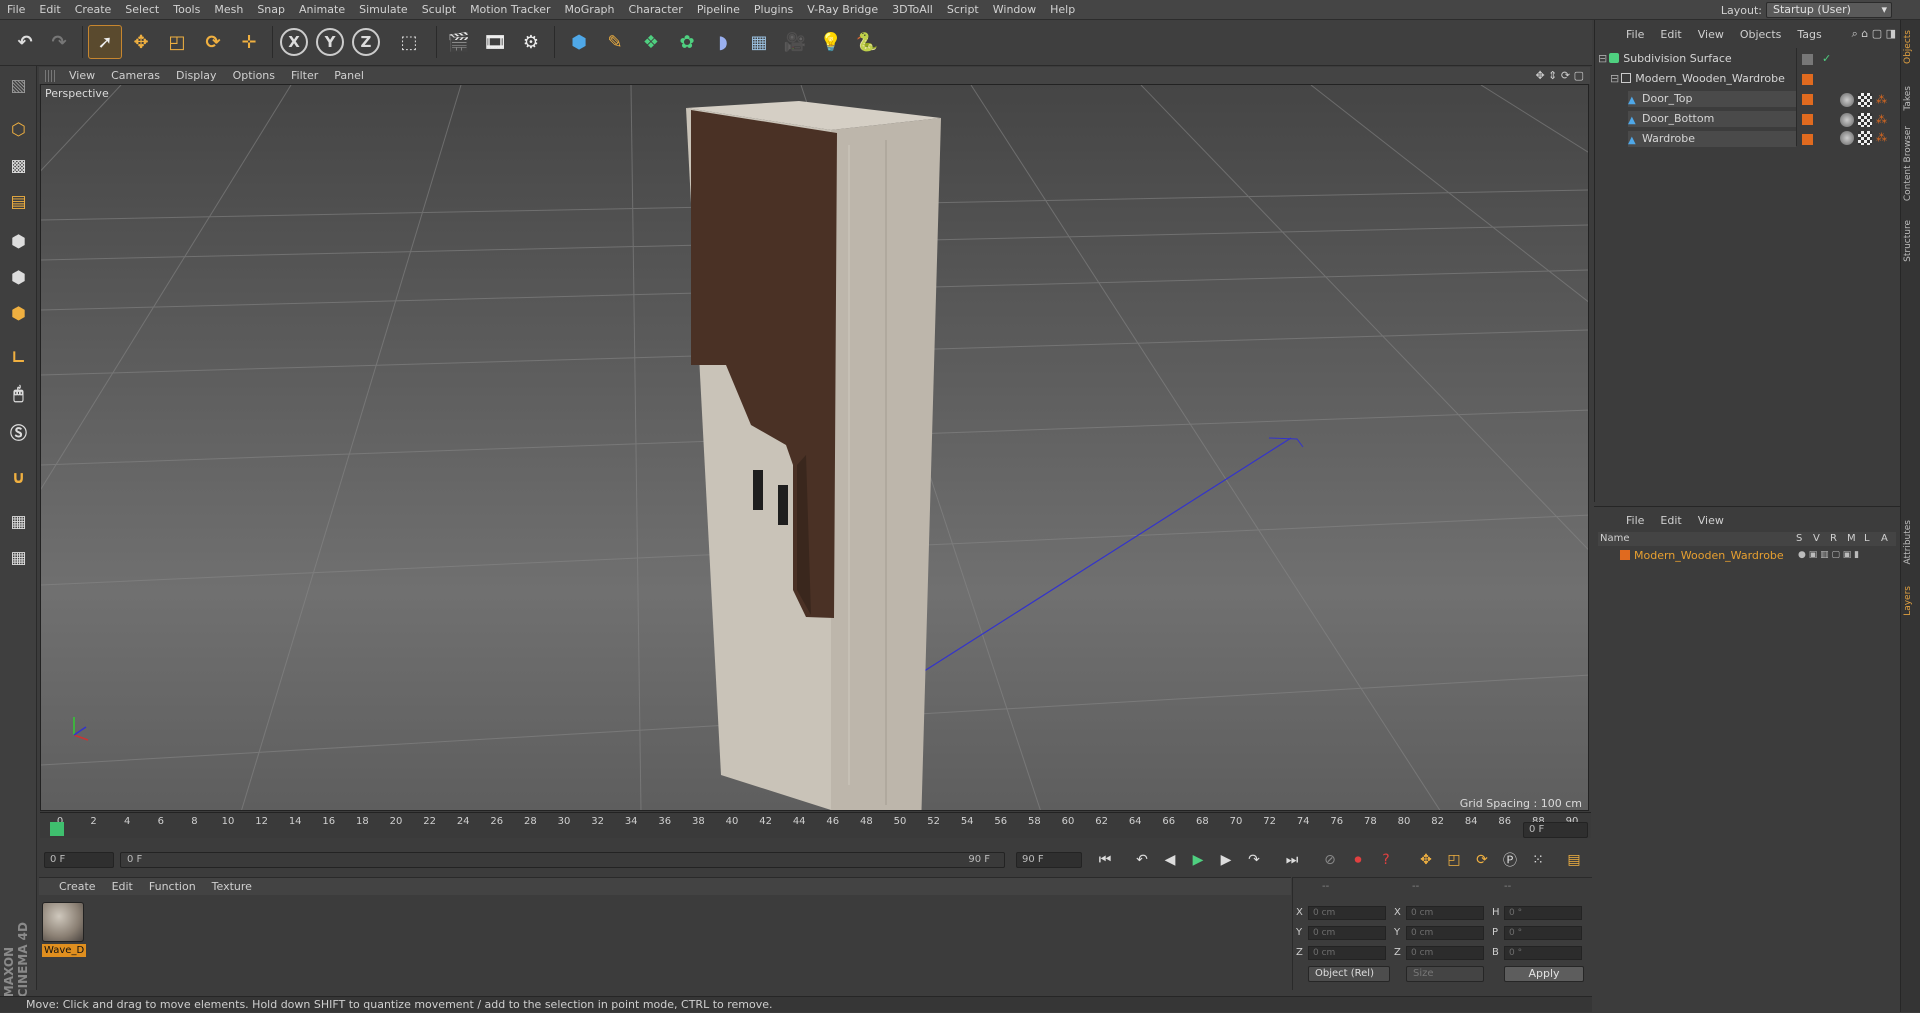 The width and height of the screenshot is (1920, 1013). What do you see at coordinates (1851, 539) in the screenshot?
I see `layer-col-m: M` at bounding box center [1851, 539].